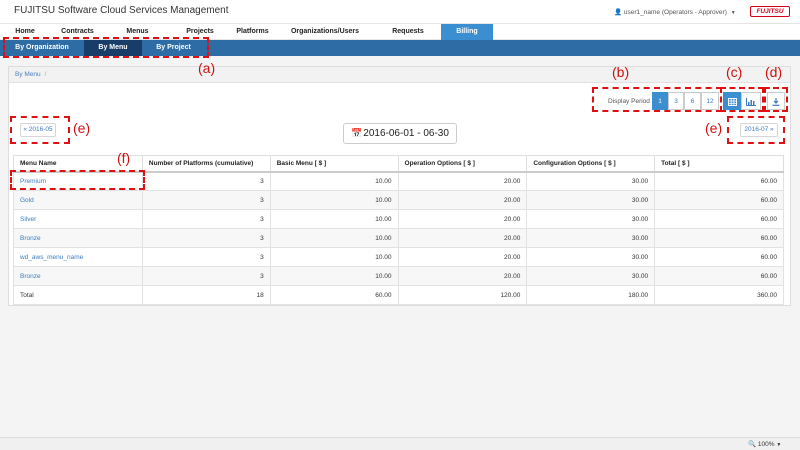 Image resolution: width=800 pixels, height=450 pixels. I want to click on total-label-cell: Total, so click(78, 295).